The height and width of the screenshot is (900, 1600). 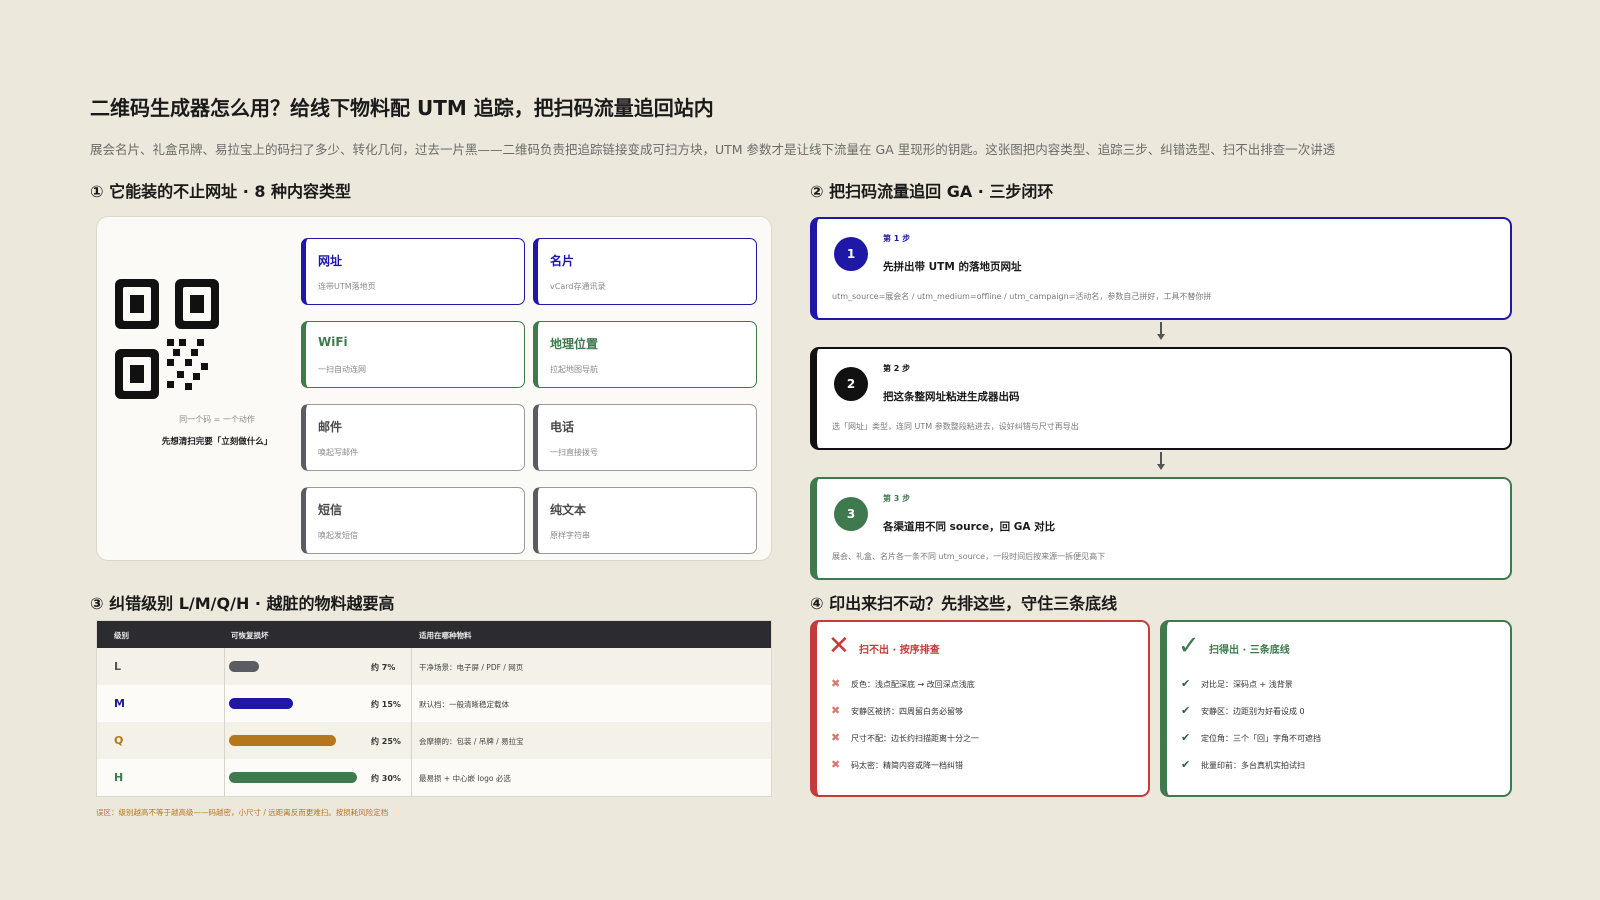 What do you see at coordinates (574, 344) in the screenshot?
I see `content-type-label: 地理位置` at bounding box center [574, 344].